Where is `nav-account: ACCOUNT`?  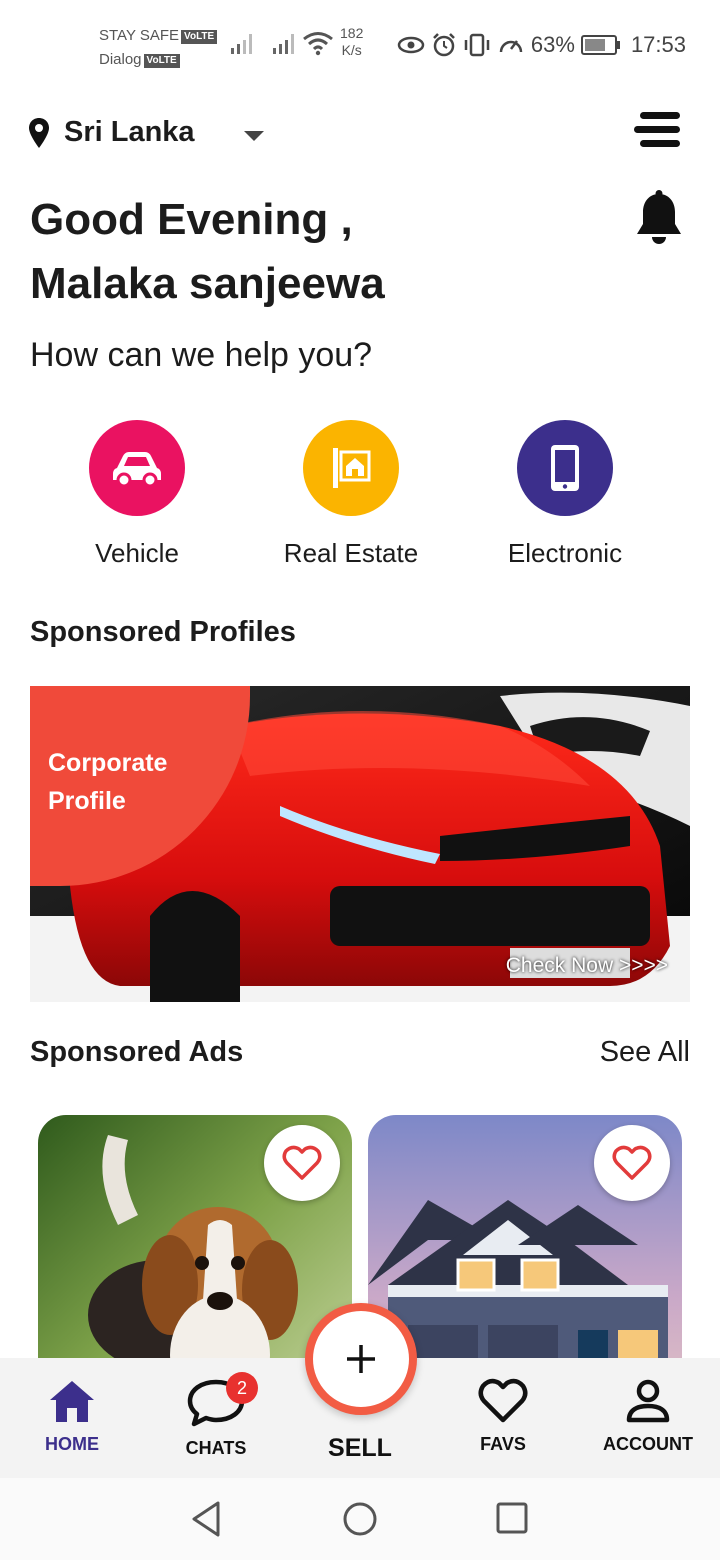 nav-account: ACCOUNT is located at coordinates (648, 1406).